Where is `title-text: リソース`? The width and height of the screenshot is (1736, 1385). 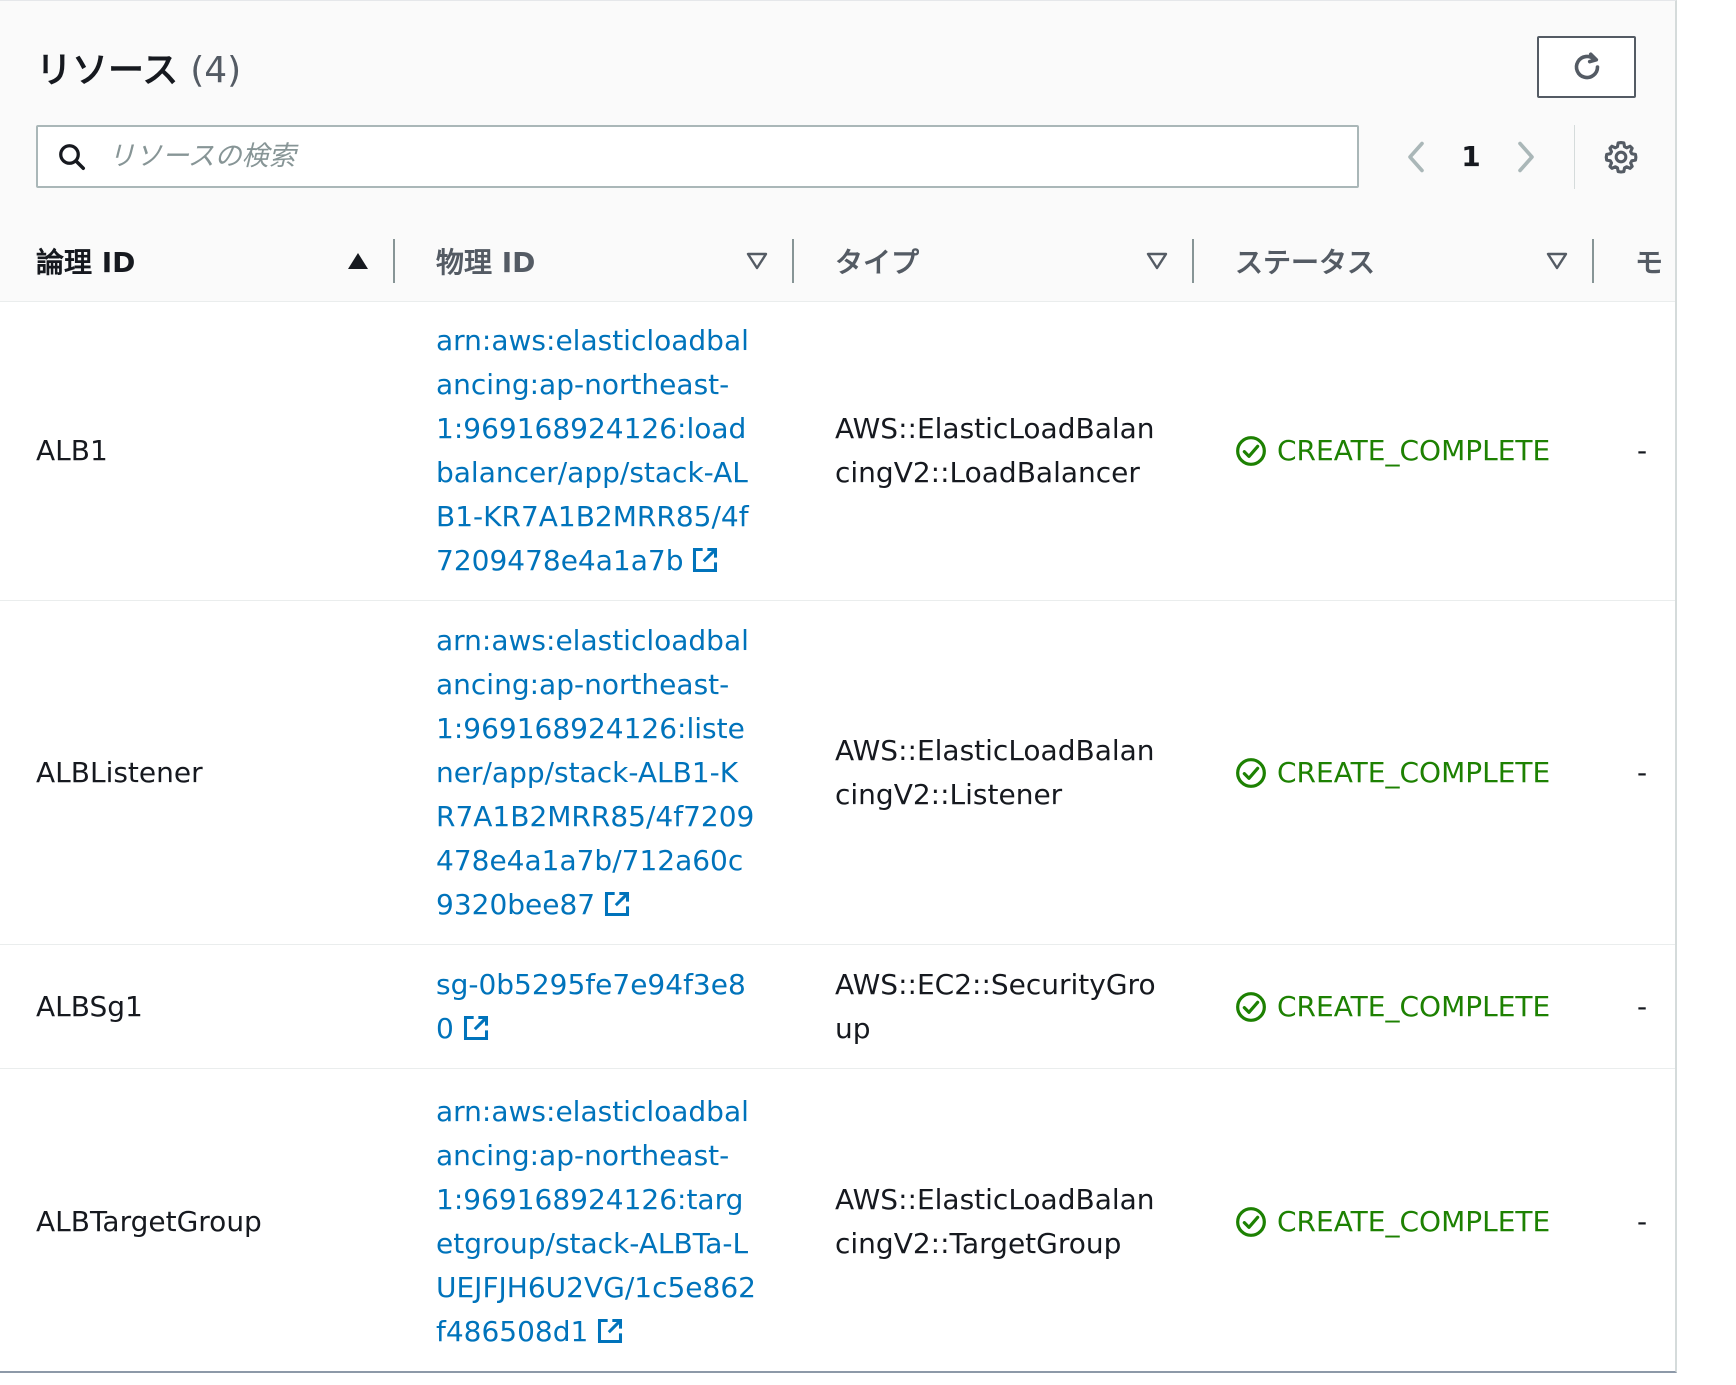
title-text: リソース is located at coordinates (107, 70).